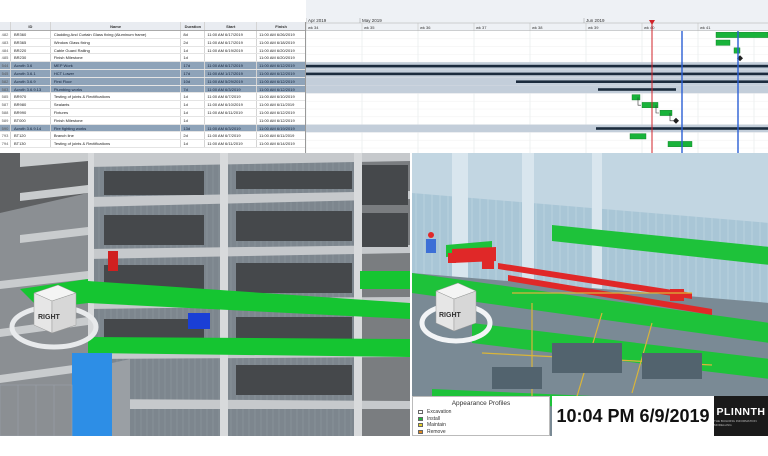 The height and width of the screenshot is (456, 768). What do you see at coordinates (280, 128) in the screenshot?
I see `task-finish: 11:00 AM 6/19/2019` at bounding box center [280, 128].